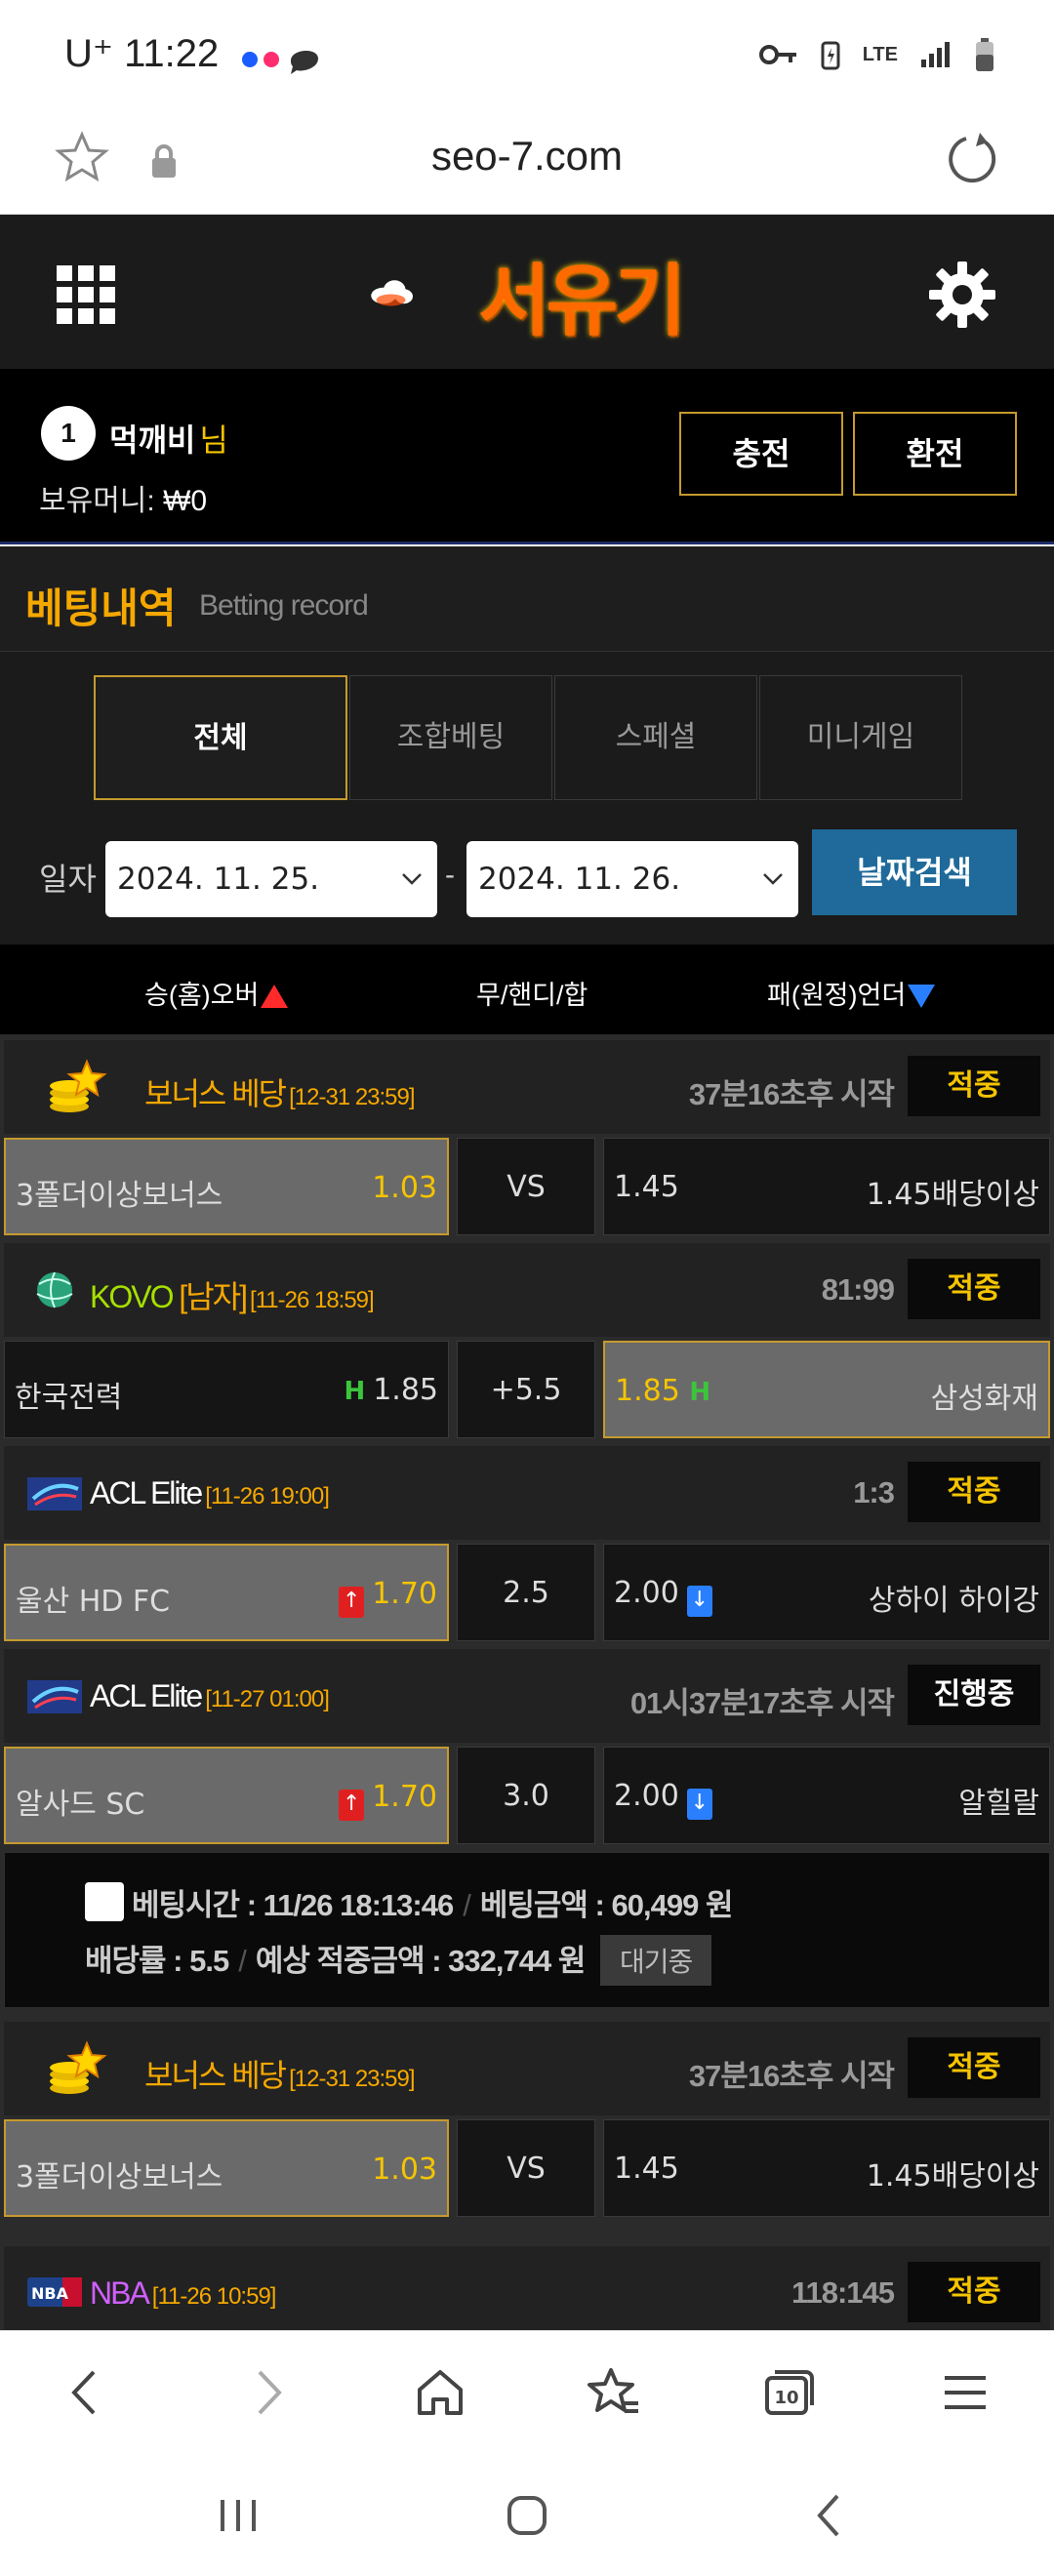 The image size is (1054, 2576). Describe the element at coordinates (974, 1695) in the screenshot. I see `status-badge: 진행중` at that location.